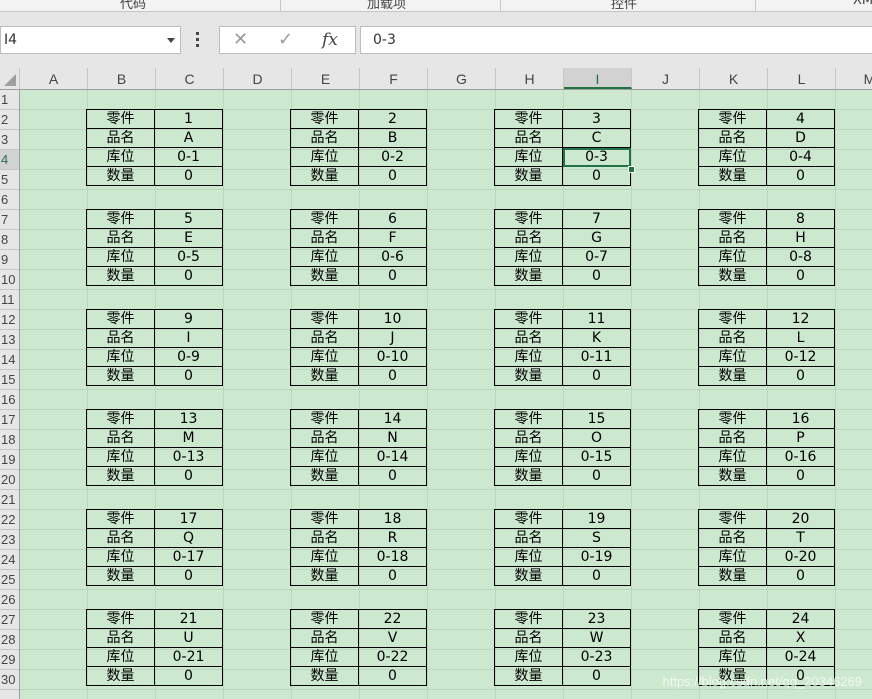 The image size is (872, 699). I want to click on cell-value: 5, so click(188, 219).